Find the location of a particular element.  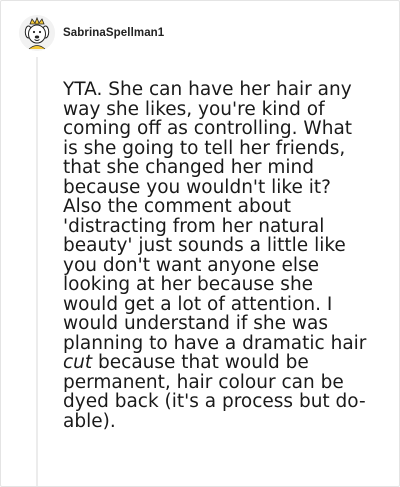

comment-author: SabrinaSpellman1 is located at coordinates (113, 33).